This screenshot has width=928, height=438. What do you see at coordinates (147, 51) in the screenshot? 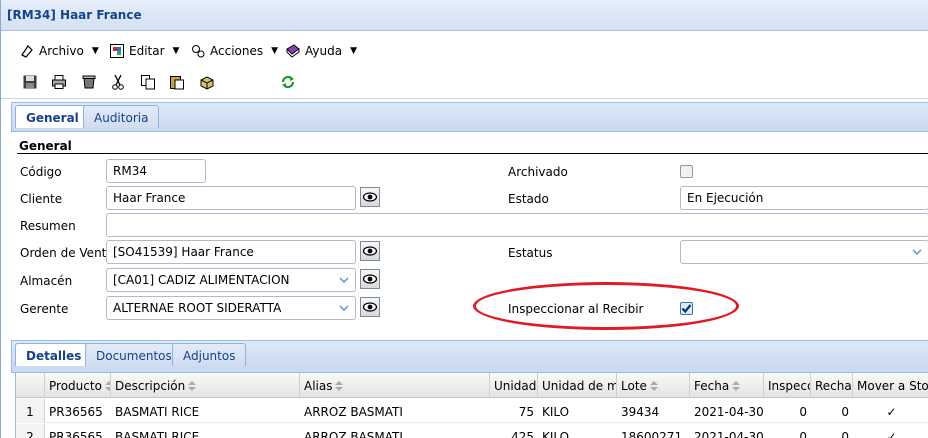
I see `menu-editar-label: Editar` at bounding box center [147, 51].